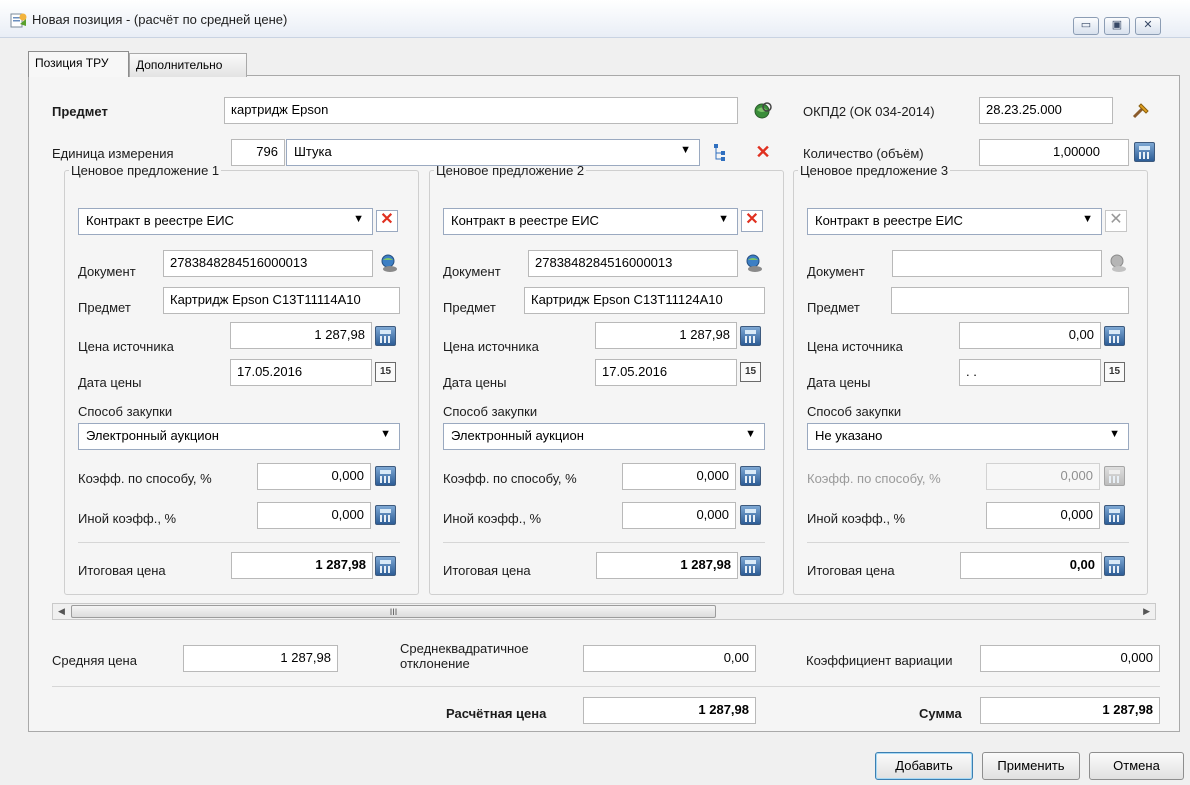  I want to click on cancel-button: Отмена, so click(1136, 766).